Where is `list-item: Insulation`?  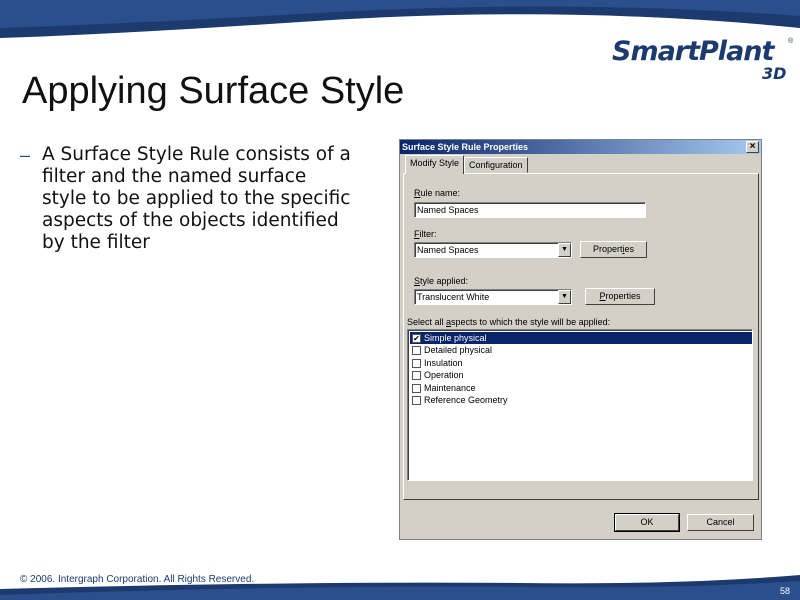 list-item: Insulation is located at coordinates (581, 363).